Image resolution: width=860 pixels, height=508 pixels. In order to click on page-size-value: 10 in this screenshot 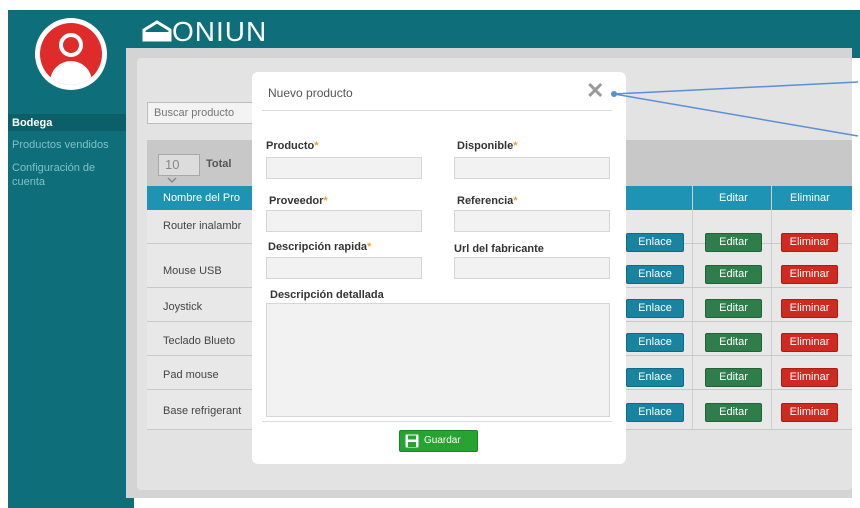, I will do `click(172, 164)`.